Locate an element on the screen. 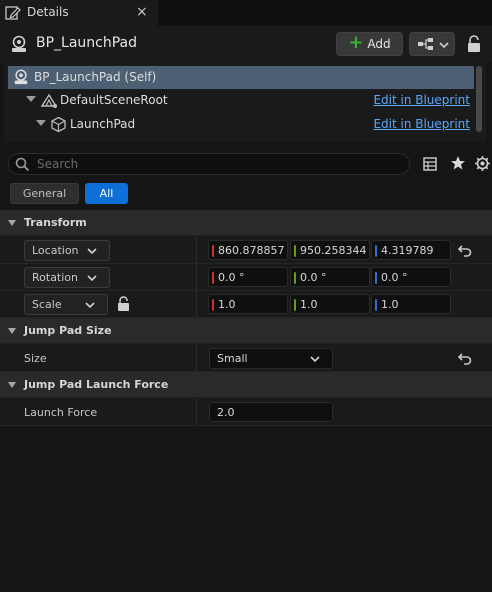 This screenshot has width=492, height=592. scale-y-field: 1.0 is located at coordinates (330, 304).